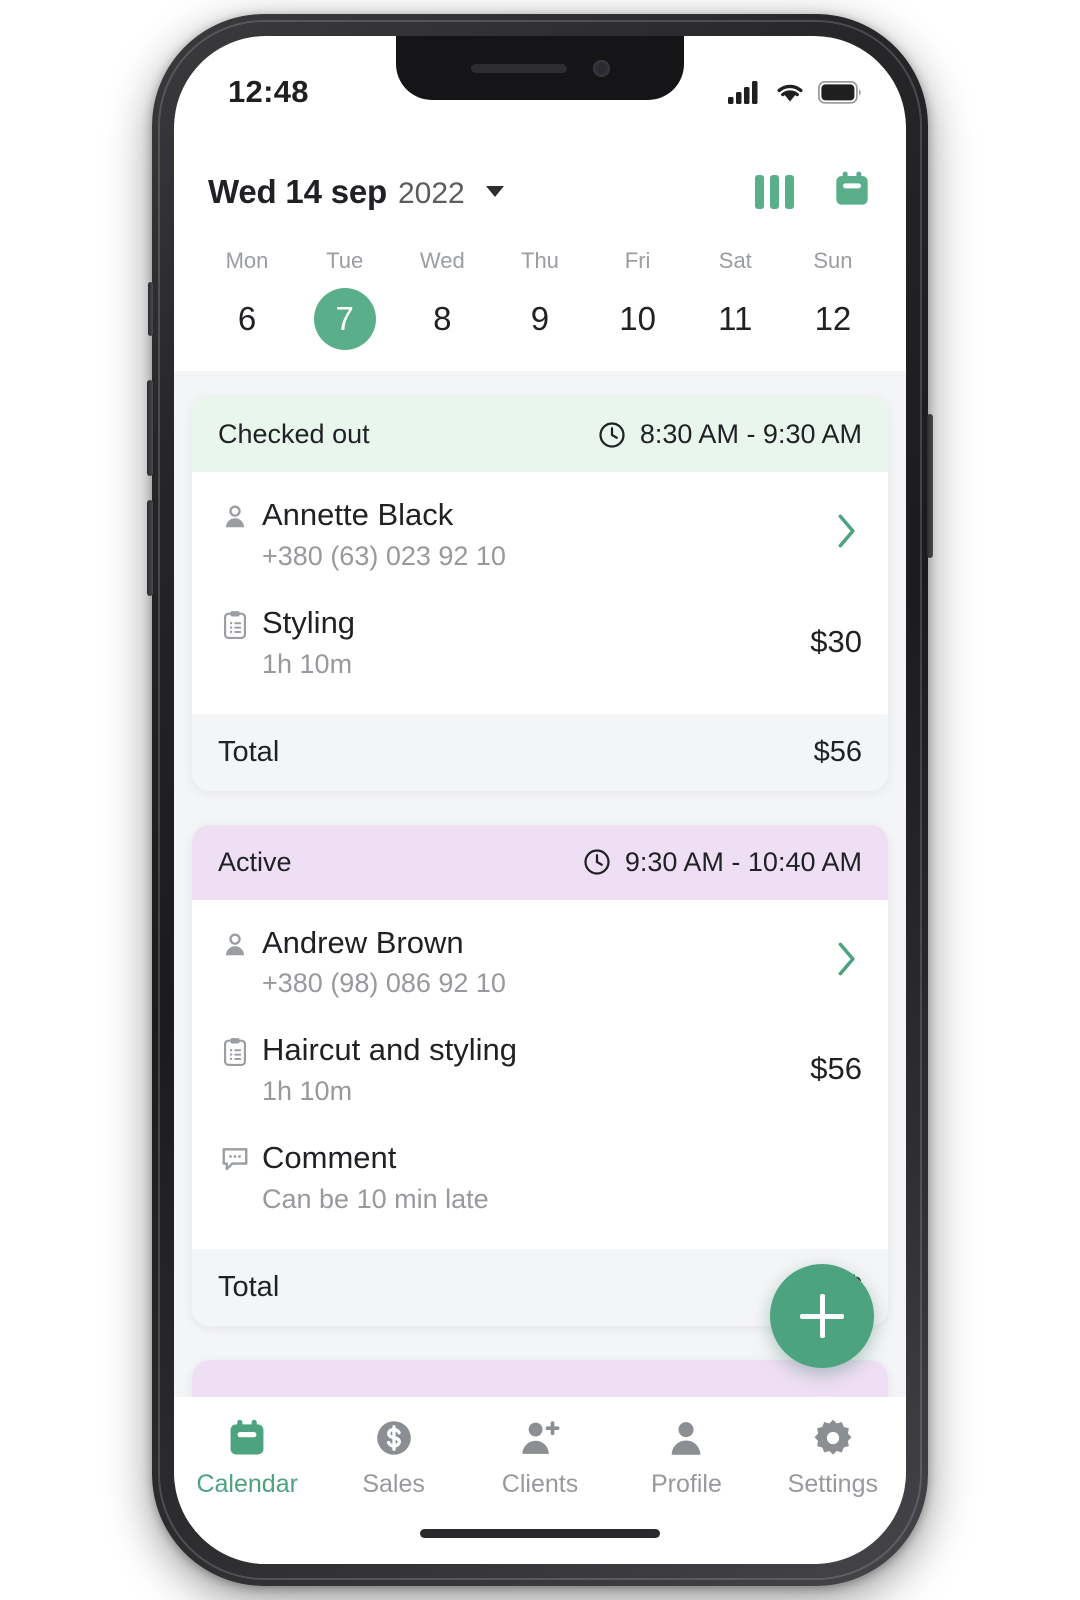  What do you see at coordinates (540, 1438) in the screenshot?
I see `add-person-icon` at bounding box center [540, 1438].